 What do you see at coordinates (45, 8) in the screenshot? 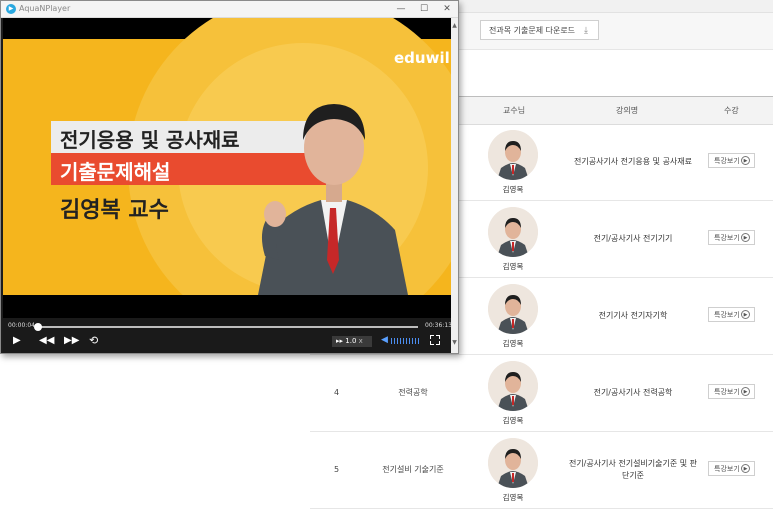
I see `window-title: AquaNPlayer` at bounding box center [45, 8].